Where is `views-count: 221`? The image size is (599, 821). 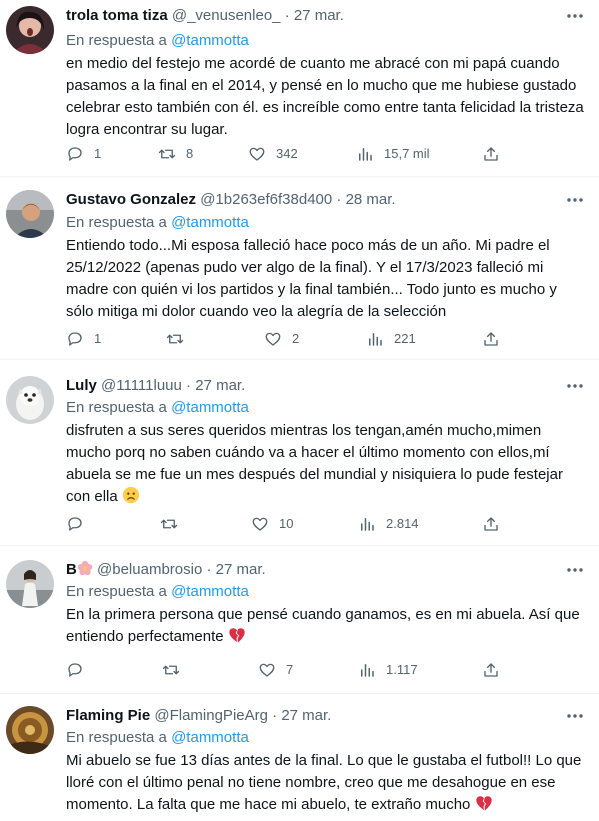
views-count: 221 is located at coordinates (405, 338).